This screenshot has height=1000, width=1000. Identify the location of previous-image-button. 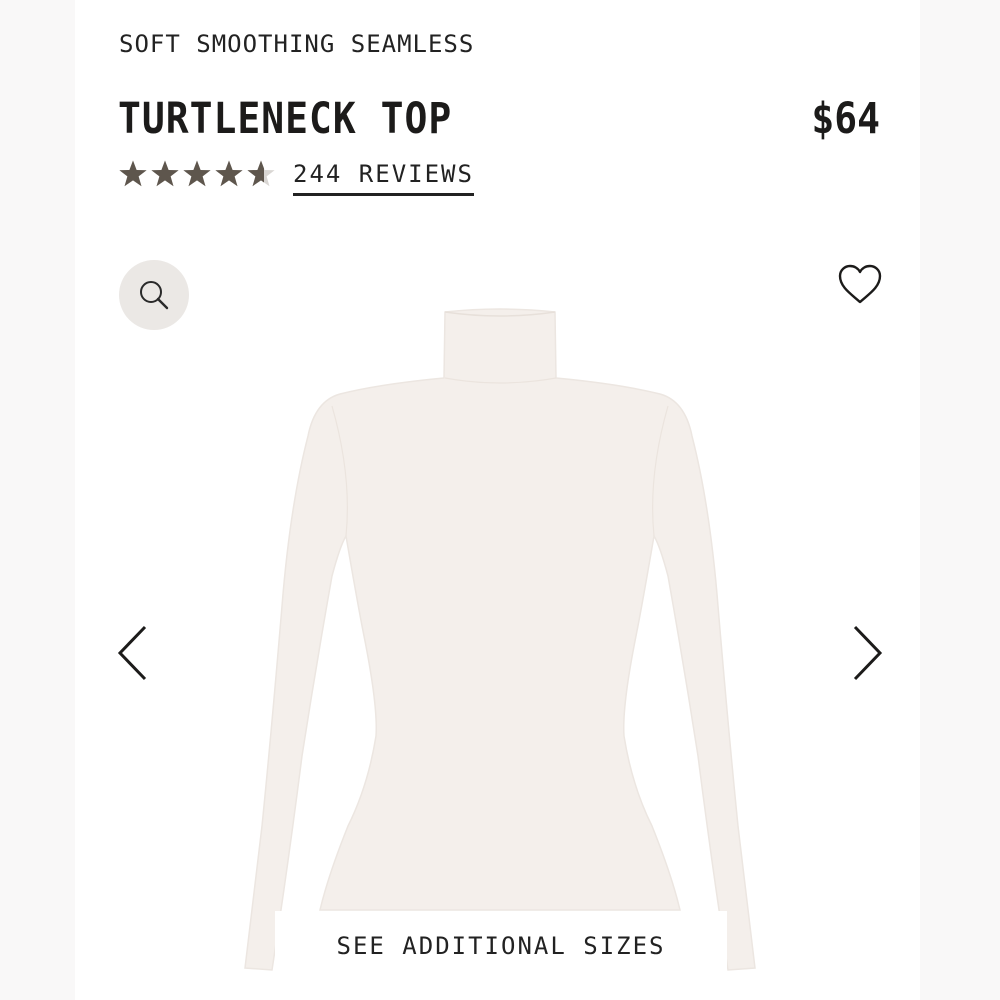
(132, 653).